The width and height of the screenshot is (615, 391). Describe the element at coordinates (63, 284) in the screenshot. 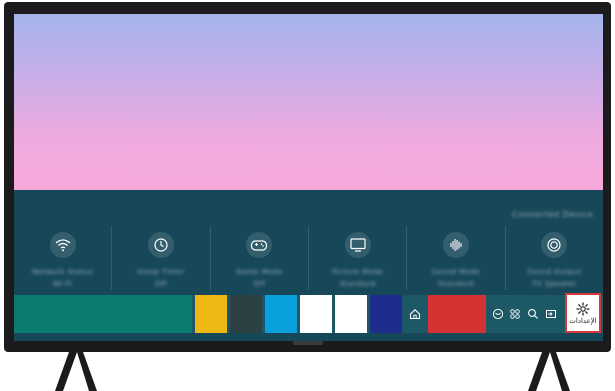

I see `quick-setting-value: Wi-Fi` at that location.